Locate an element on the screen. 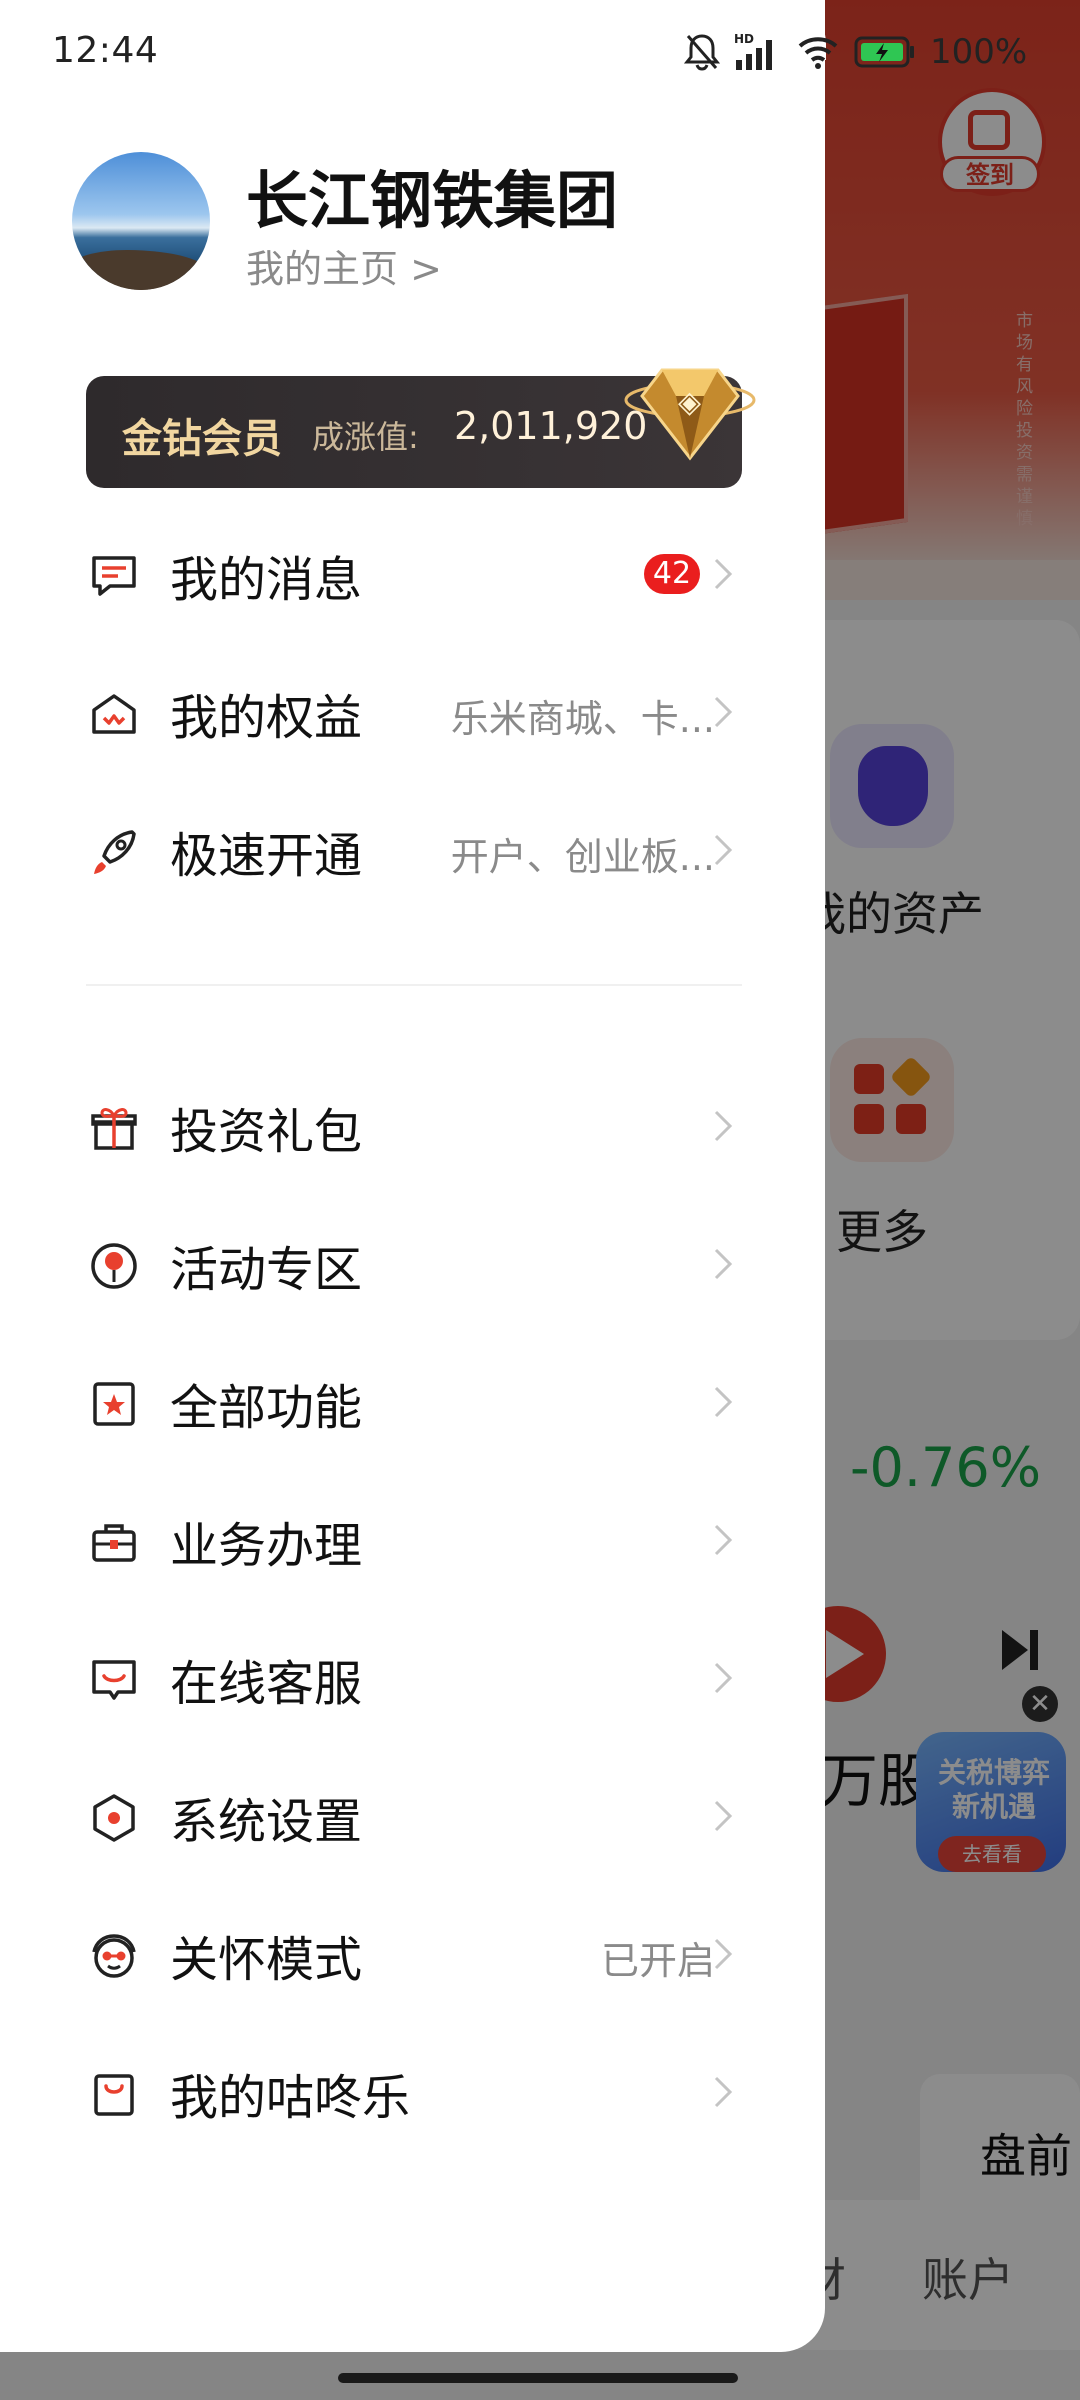 This screenshot has height=2400, width=1080. menu-label: 在线客服 is located at coordinates (266, 1684).